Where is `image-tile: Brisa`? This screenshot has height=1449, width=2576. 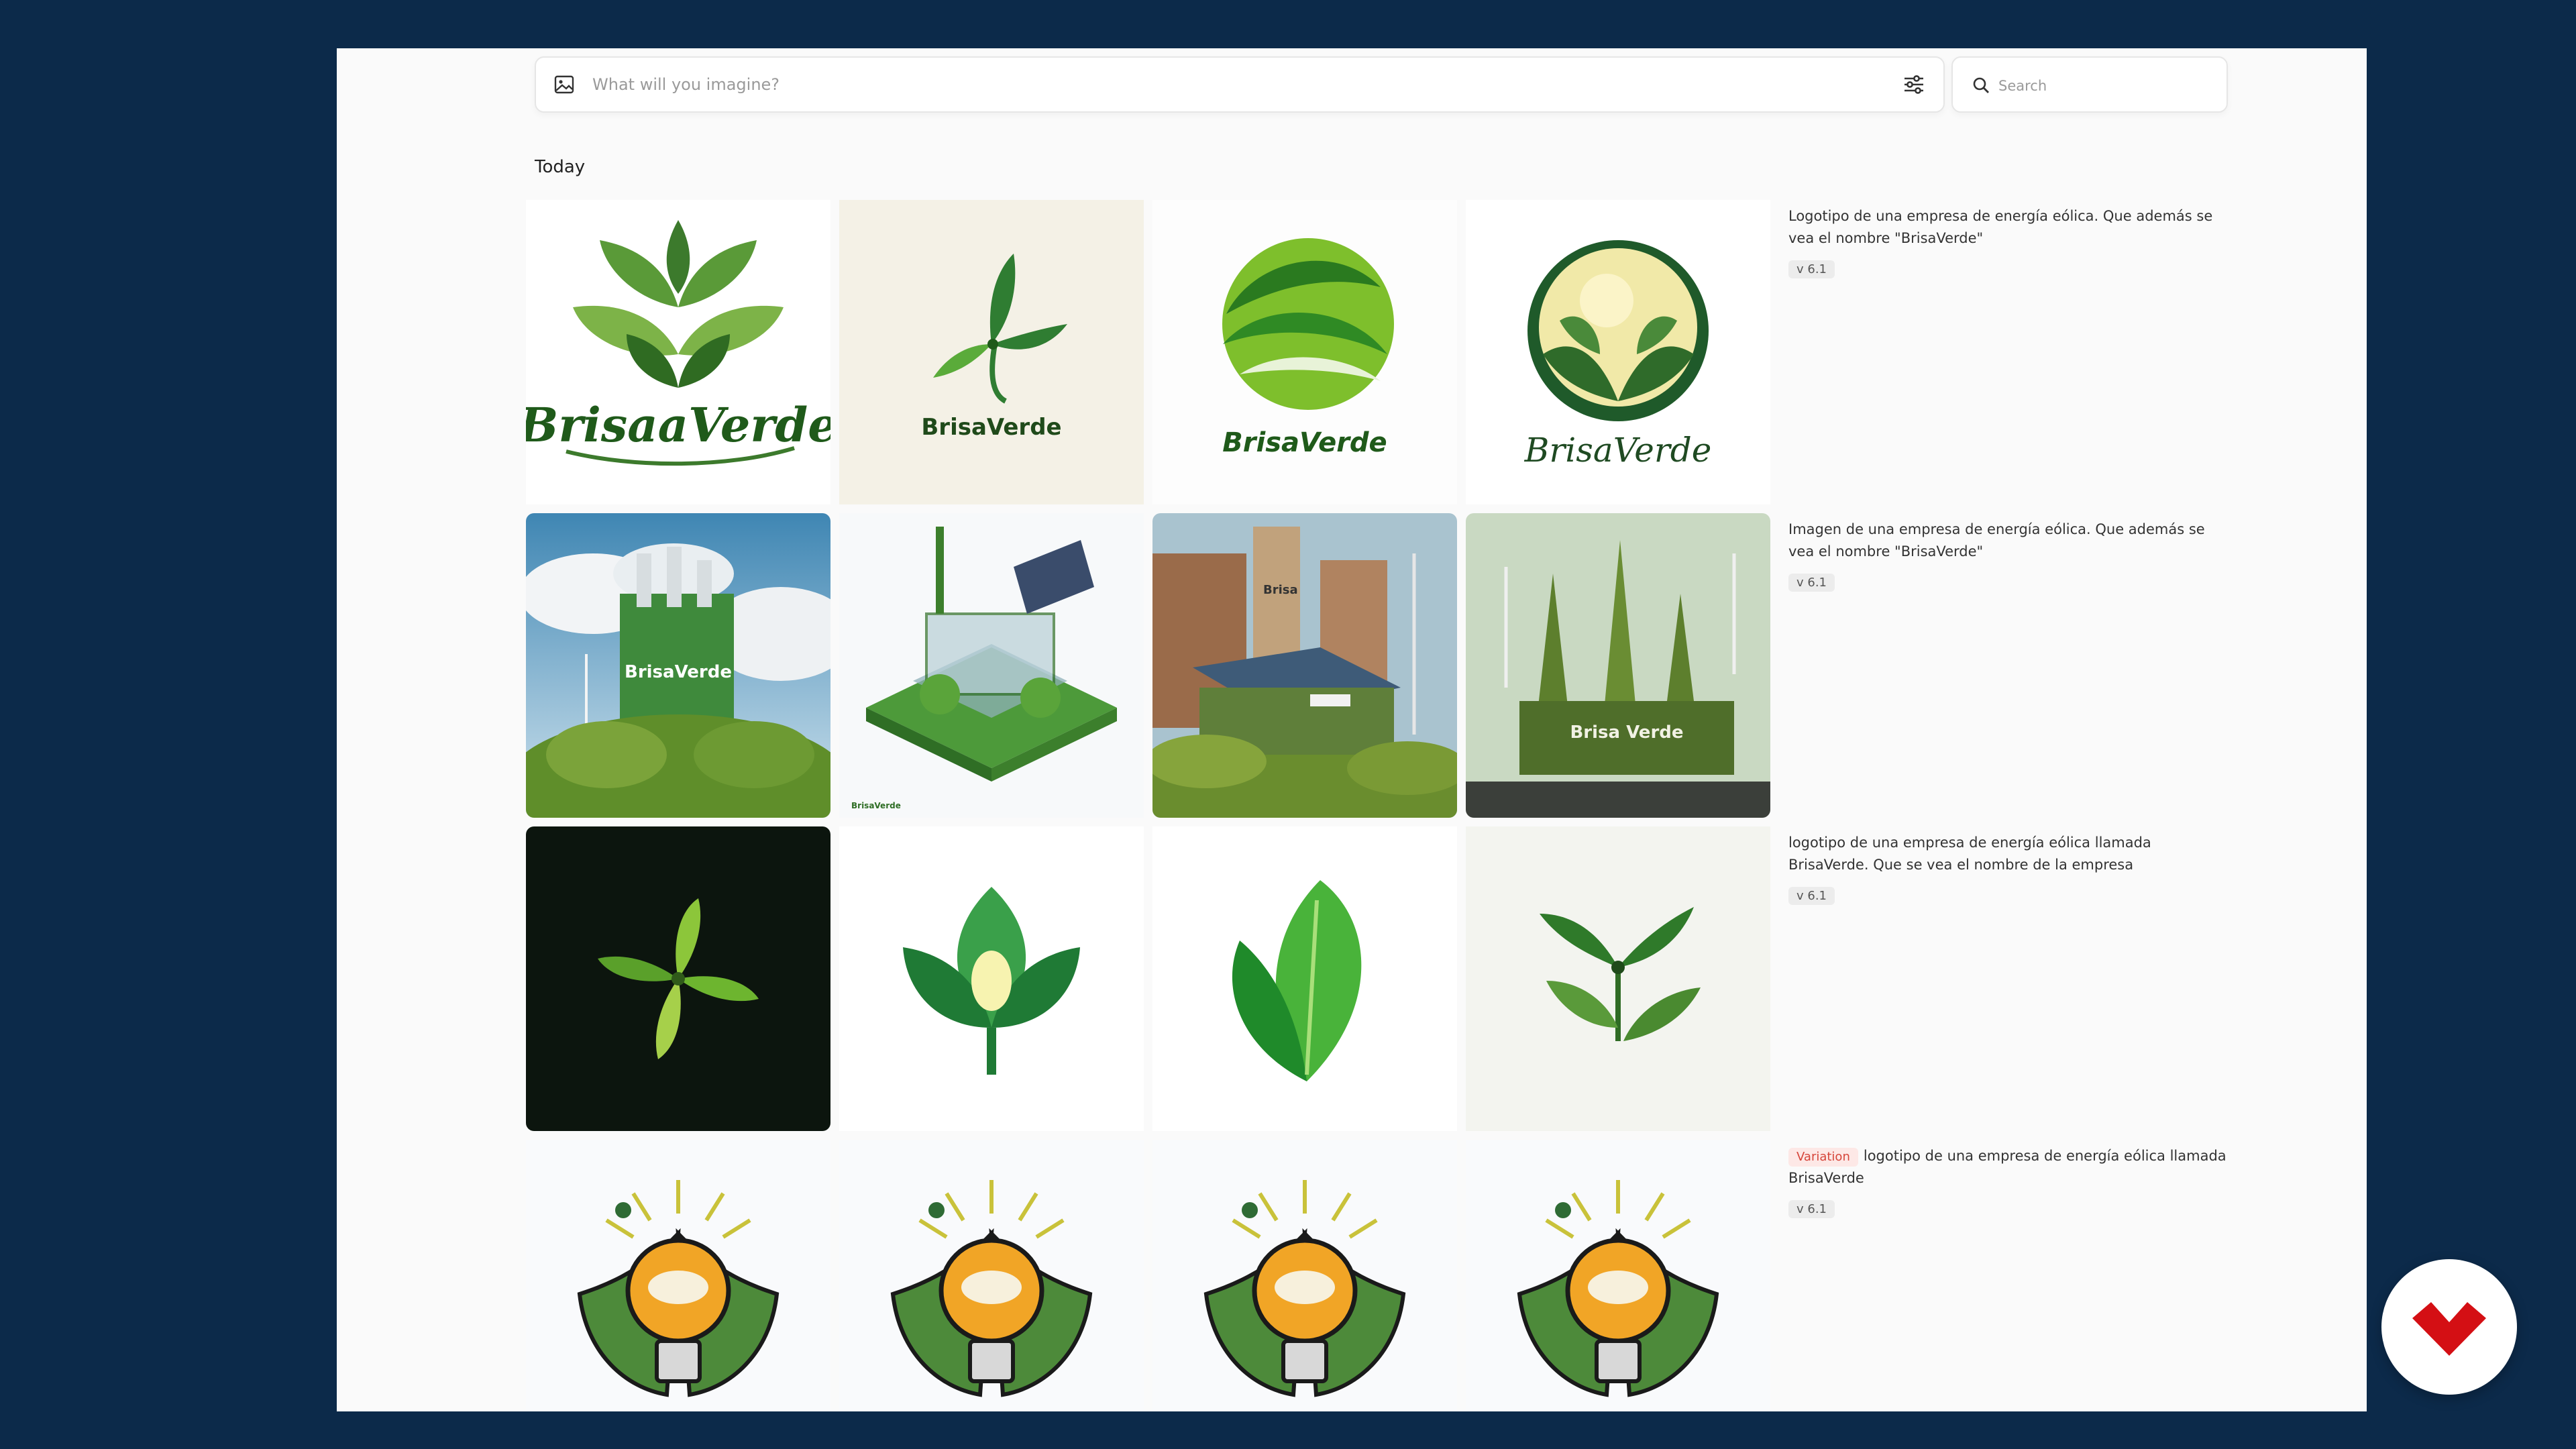 image-tile: Brisa is located at coordinates (1304, 665).